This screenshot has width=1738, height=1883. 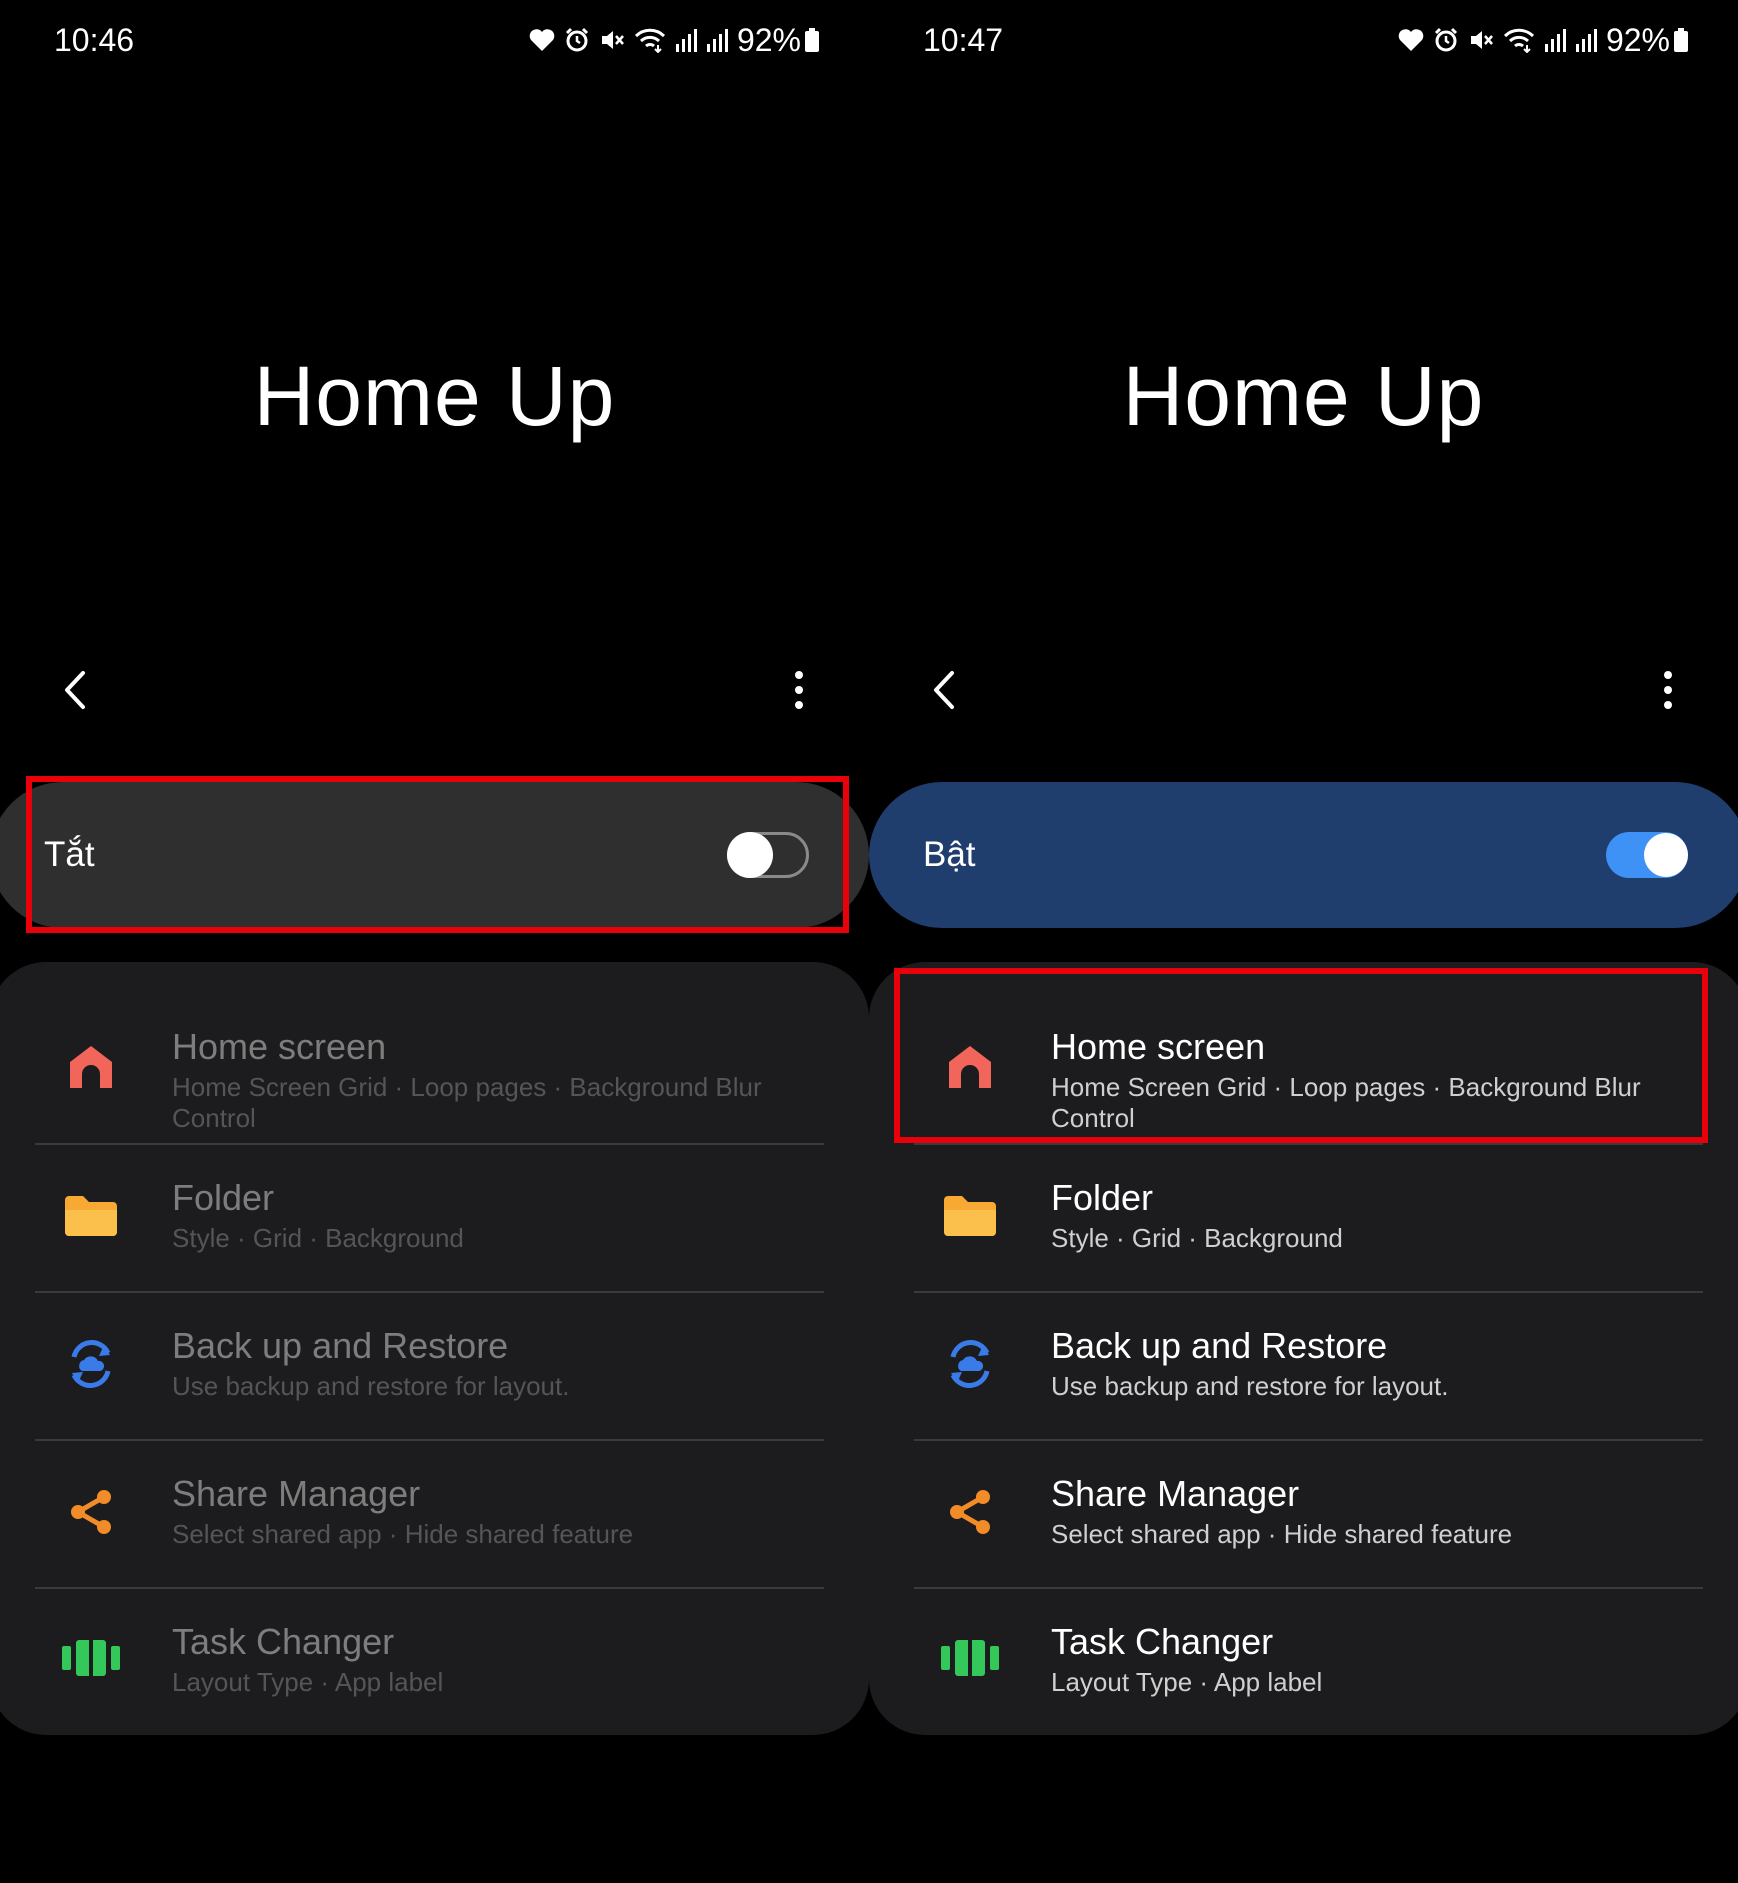 I want to click on master-switch-bar: Tắt, so click(x=434, y=855).